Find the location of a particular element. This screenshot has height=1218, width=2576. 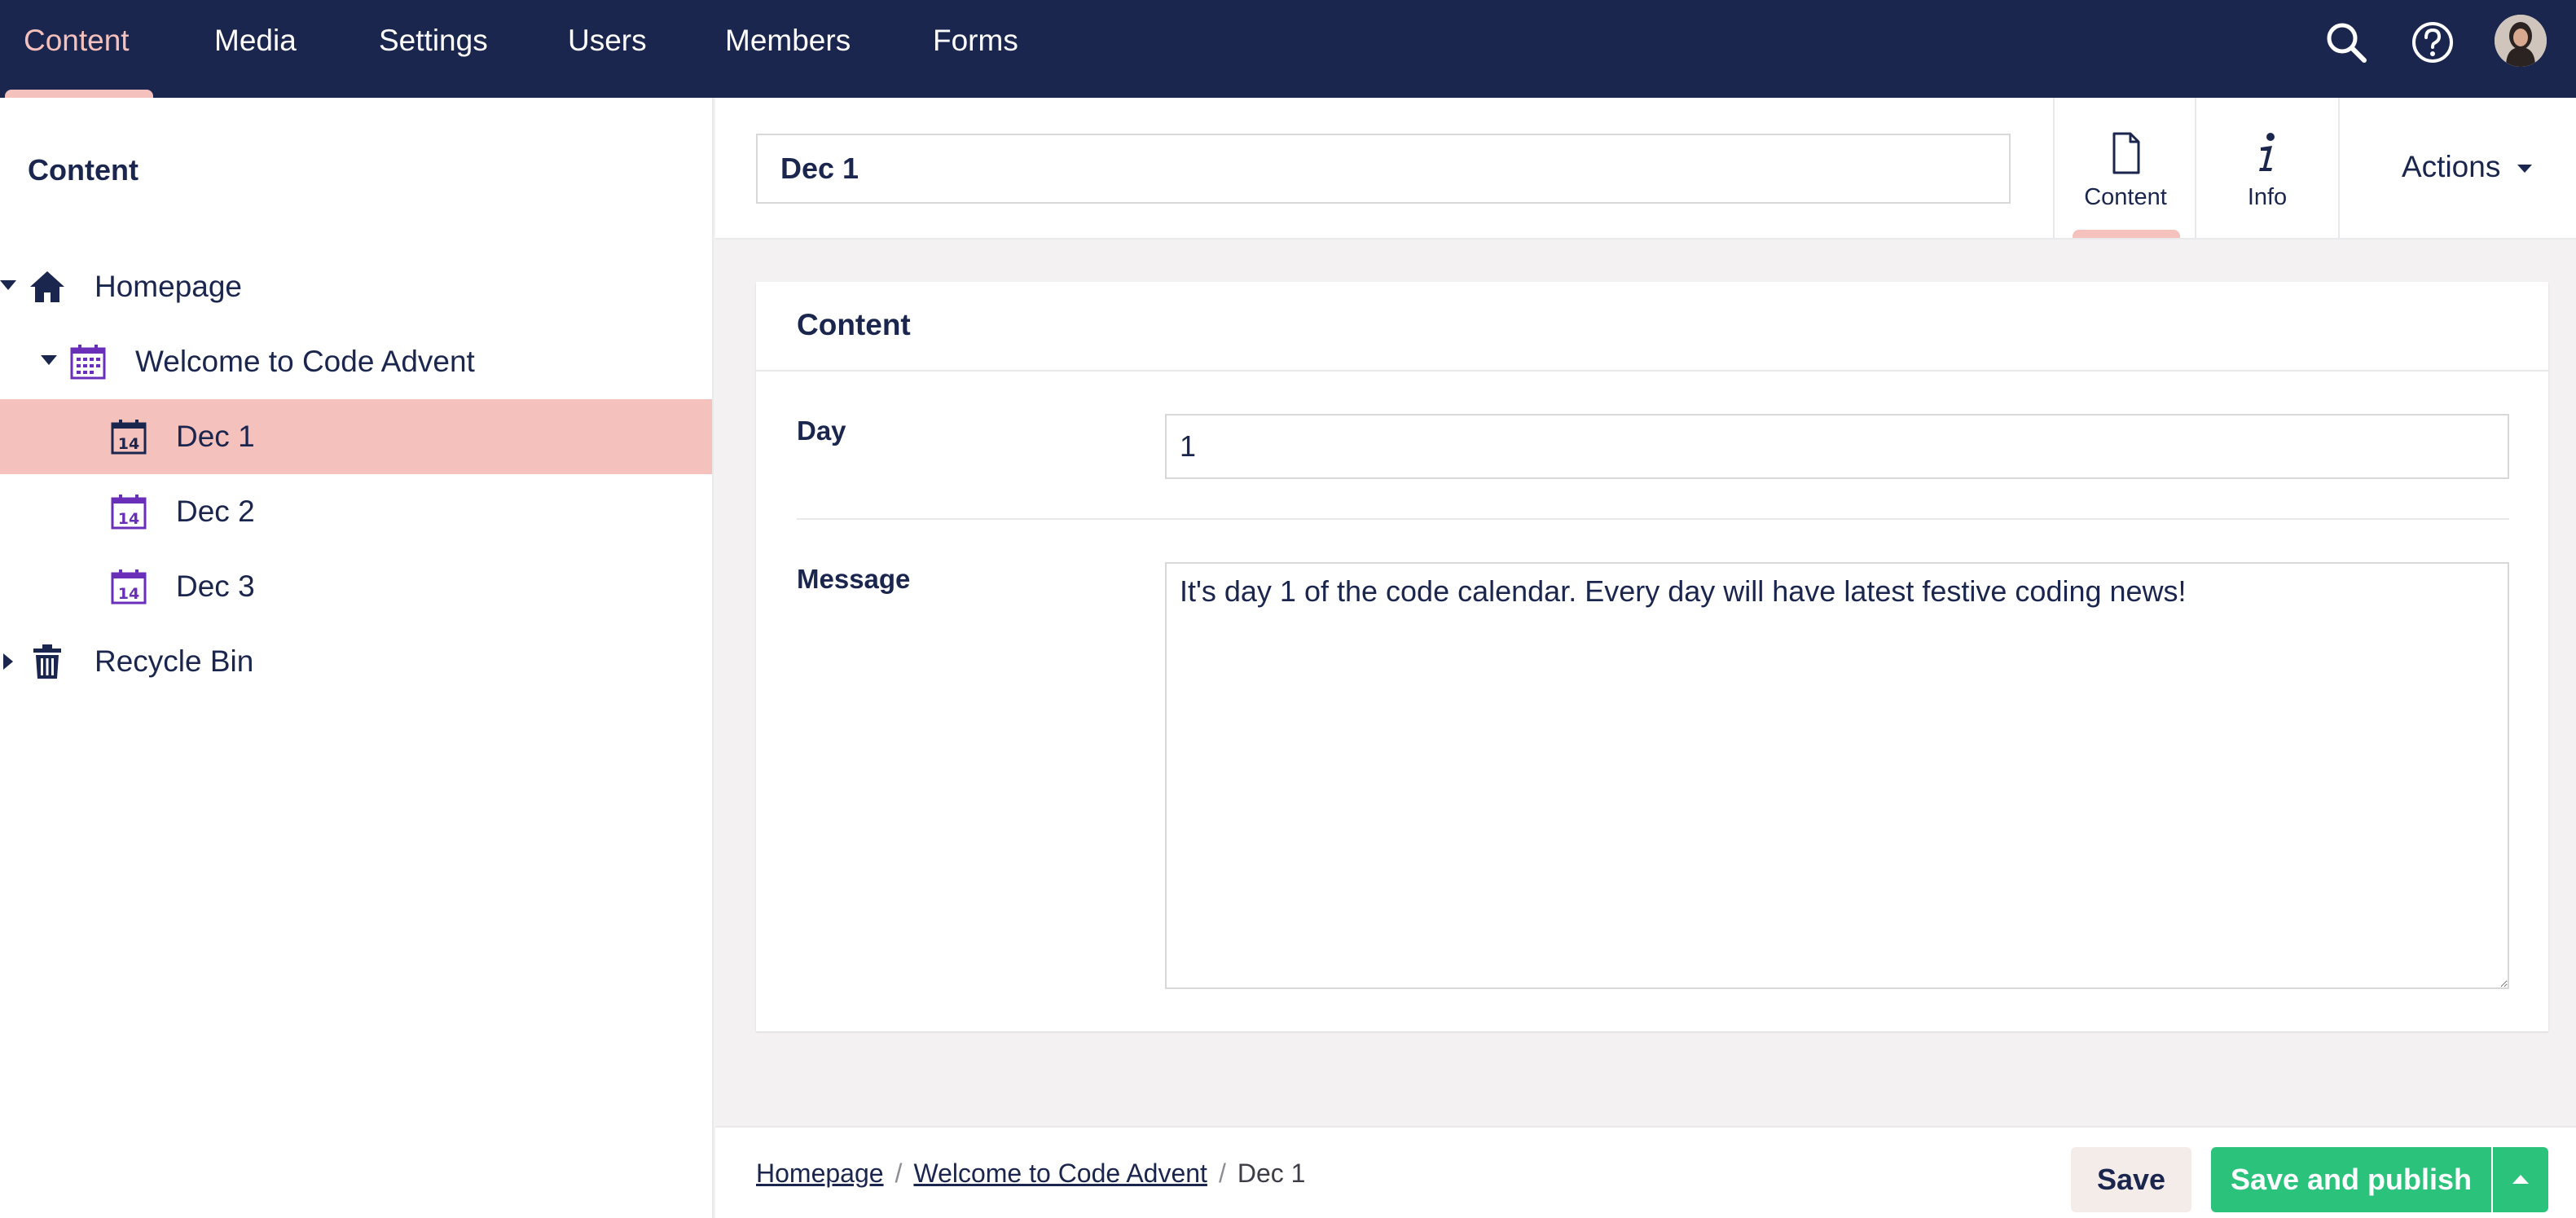

avatar is located at coordinates (2521, 41).